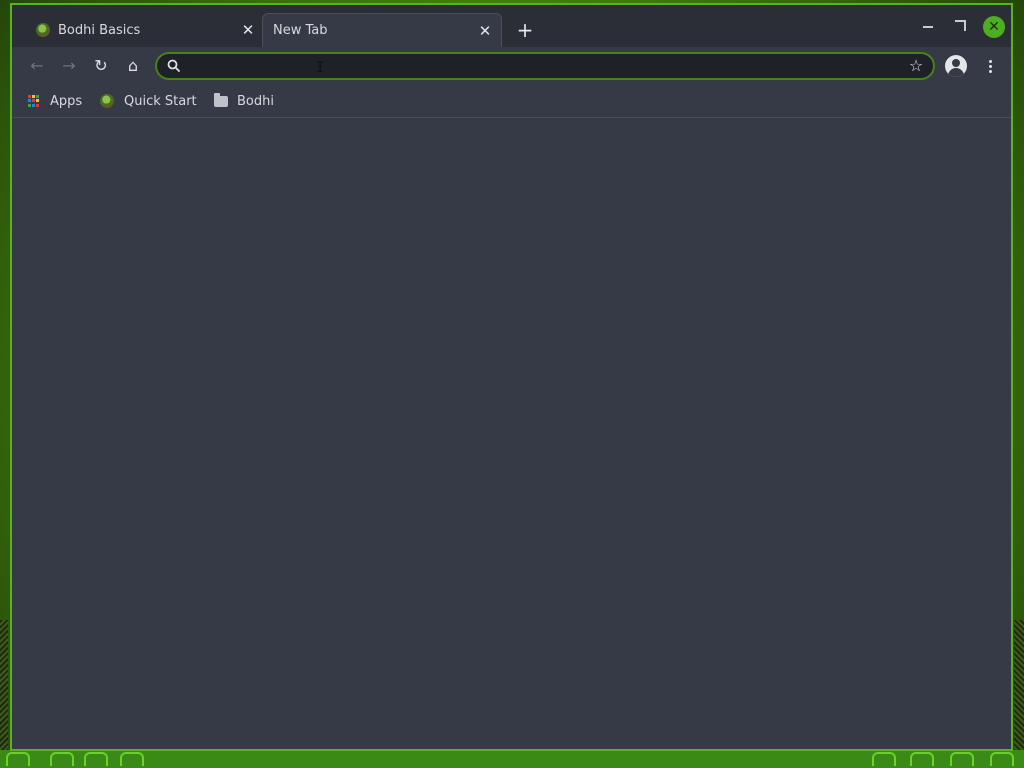 The width and height of the screenshot is (1024, 768). What do you see at coordinates (34, 101) in the screenshot?
I see `apps-grid-icon` at bounding box center [34, 101].